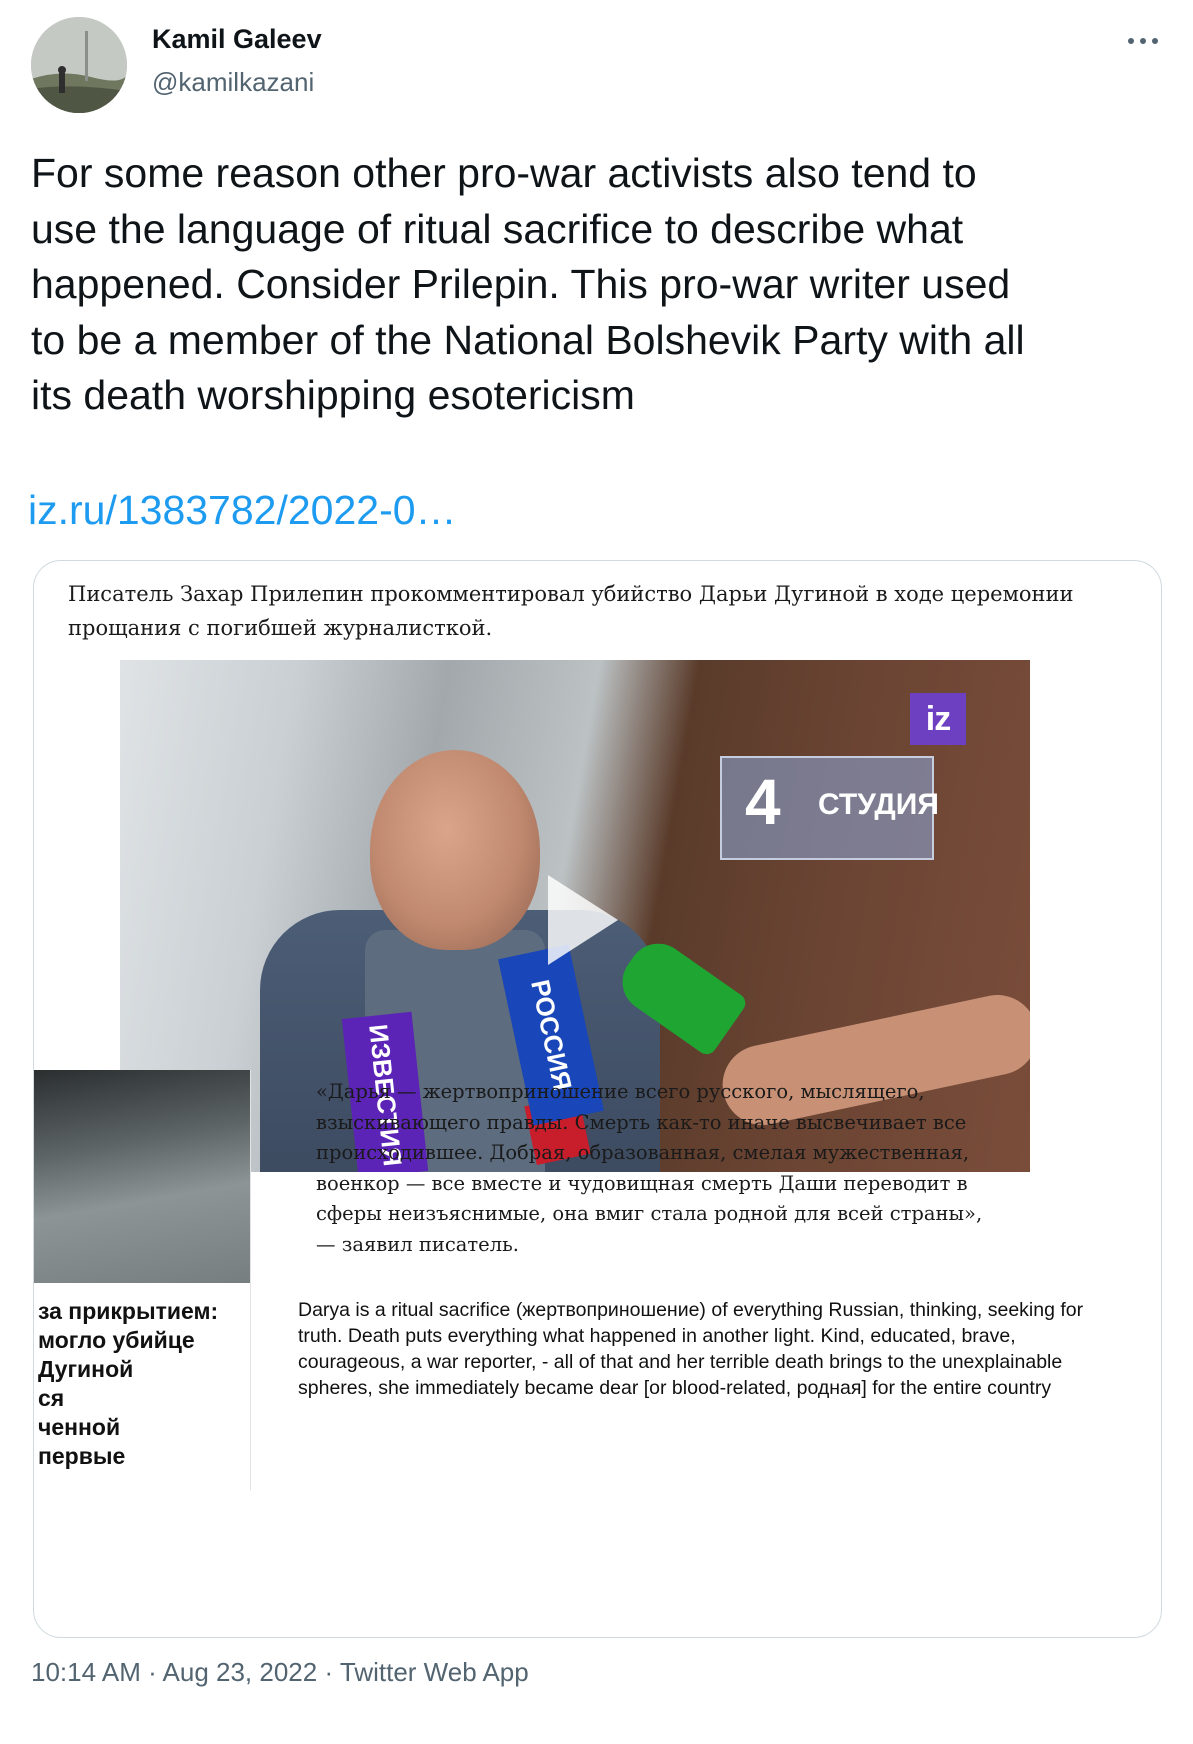 This screenshot has height=1744, width=1193. I want to click on studio-number: 4, so click(763, 802).